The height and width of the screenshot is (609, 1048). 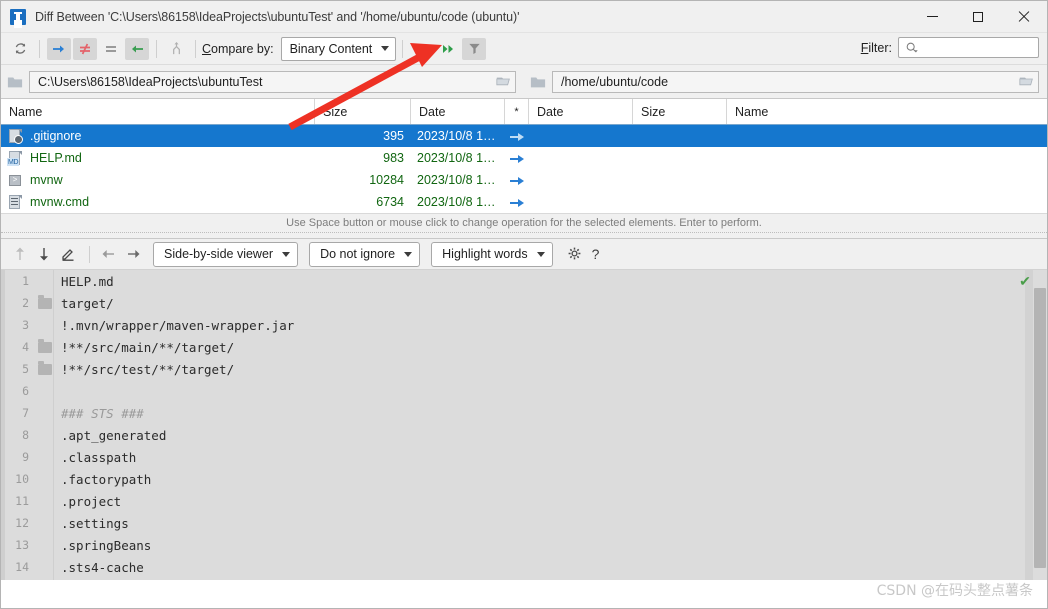 I want to click on code-line: 9 .classpath, so click(x=524, y=457).